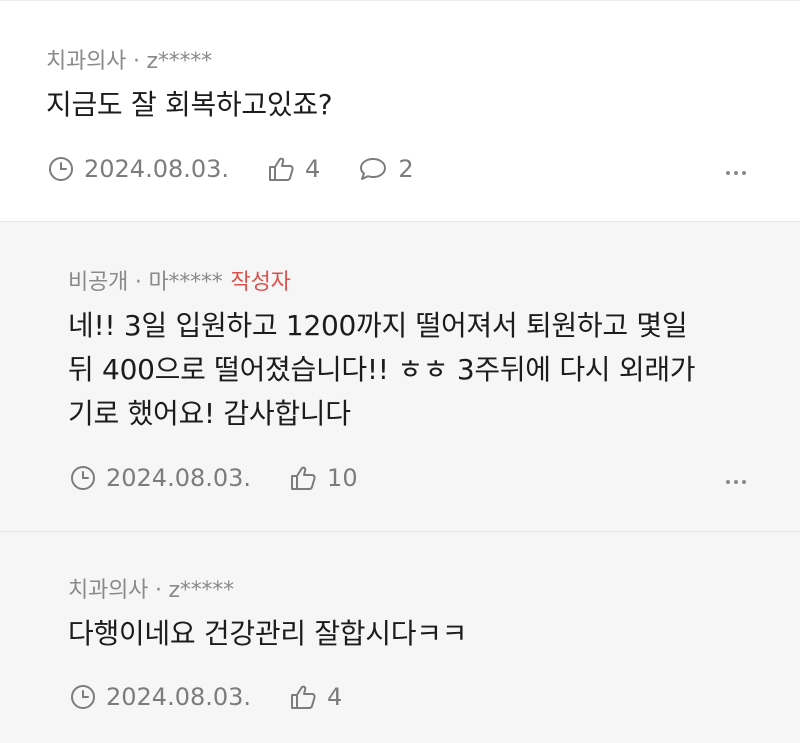  I want to click on author-badge: 작성자, so click(260, 282).